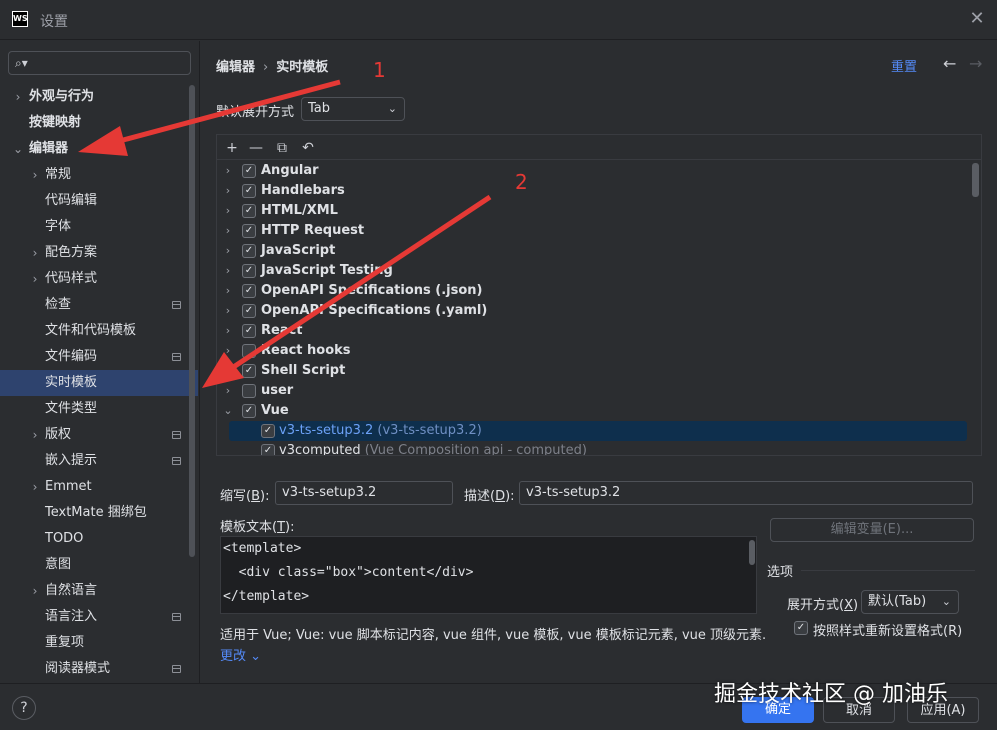 The height and width of the screenshot is (730, 997). What do you see at coordinates (232, 148) in the screenshot?
I see `add-icon: +` at bounding box center [232, 148].